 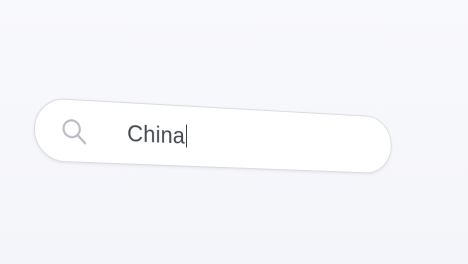 I want to click on search-icon, so click(x=74, y=131).